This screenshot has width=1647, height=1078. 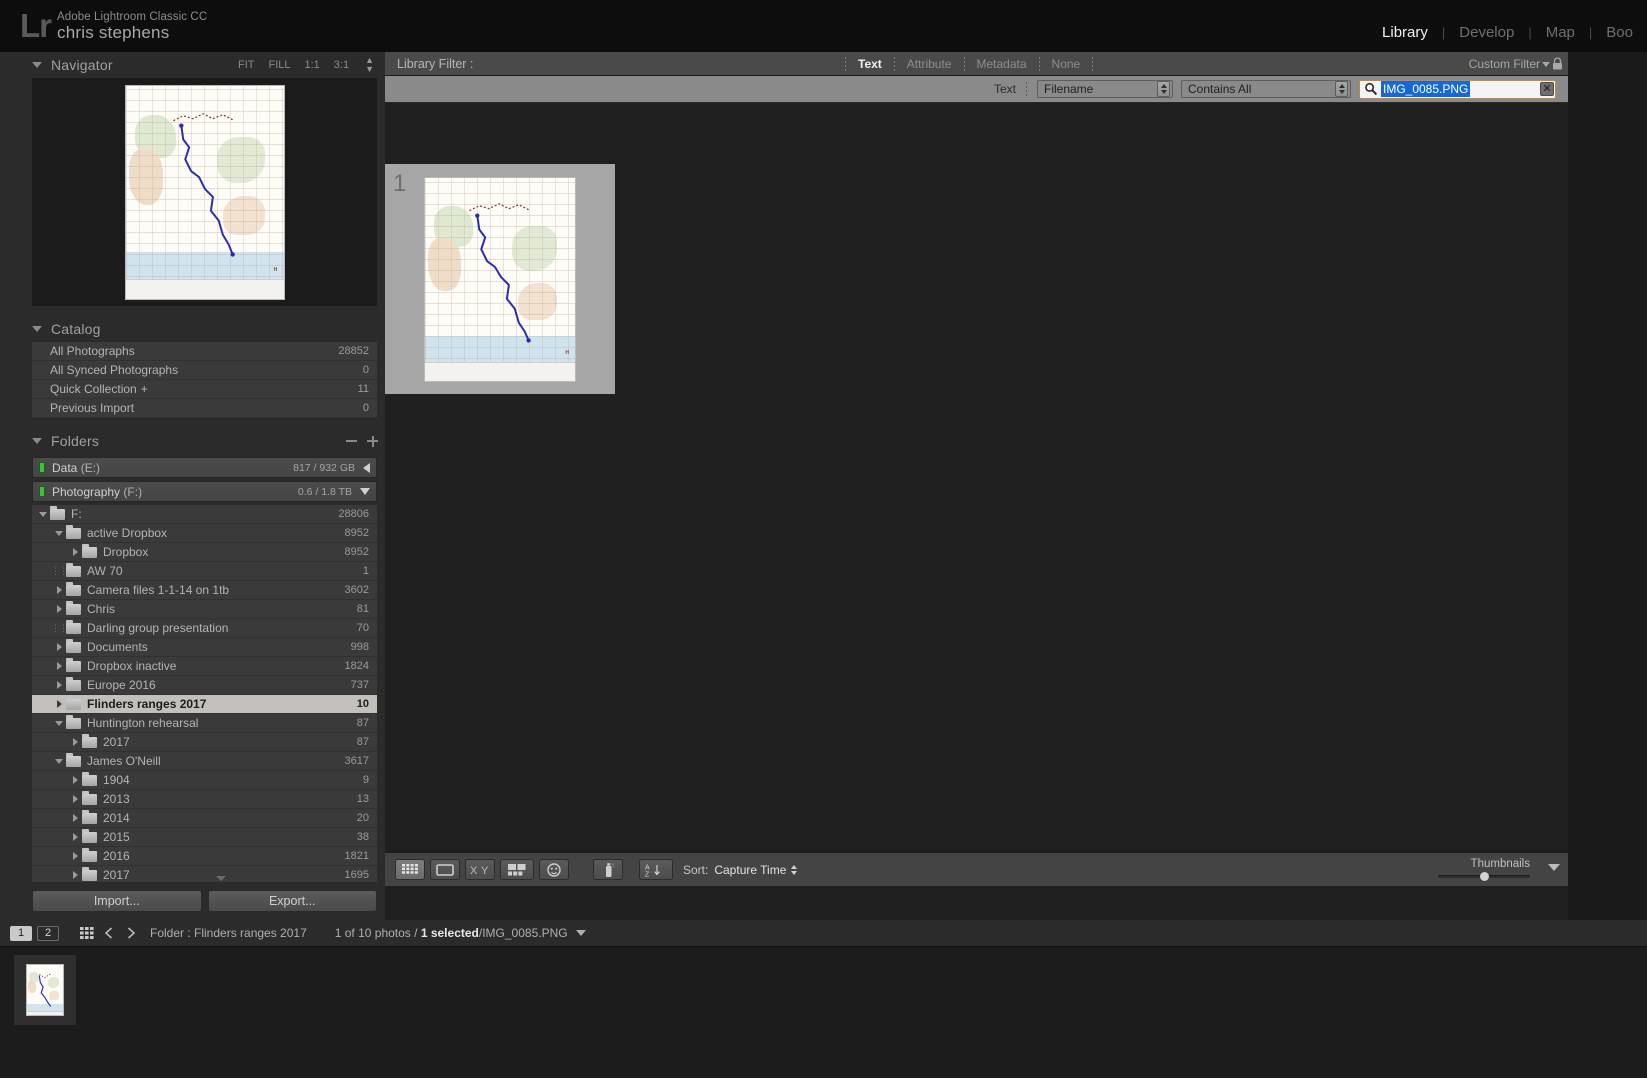 I want to click on navigator-preview: H, so click(x=204, y=192).